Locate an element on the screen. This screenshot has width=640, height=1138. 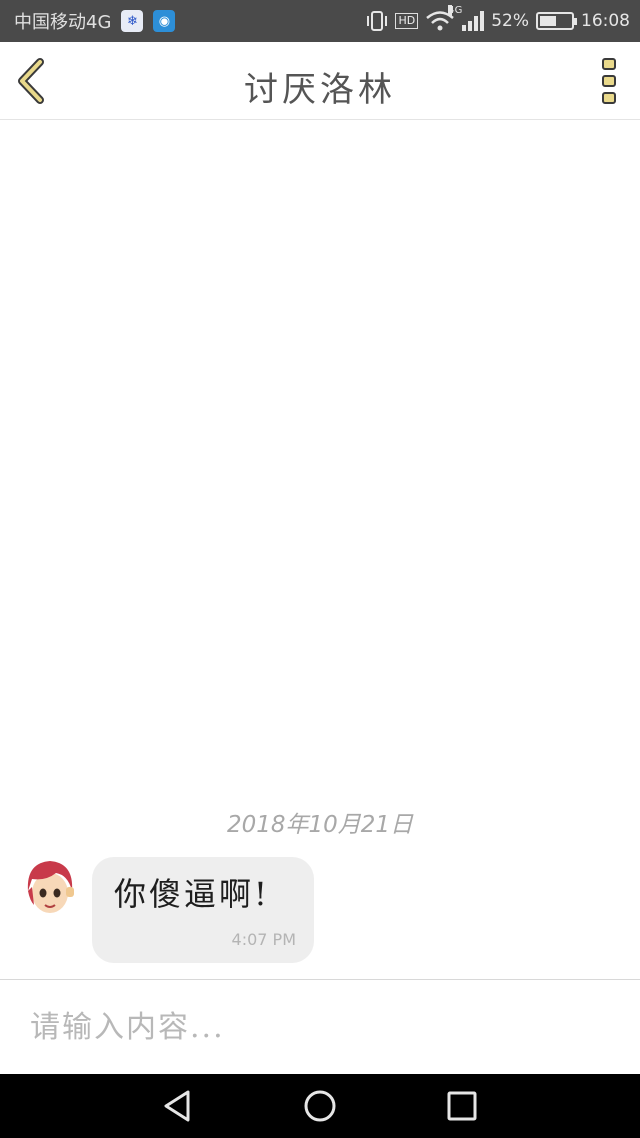
circle-home-icon is located at coordinates (320, 1106).